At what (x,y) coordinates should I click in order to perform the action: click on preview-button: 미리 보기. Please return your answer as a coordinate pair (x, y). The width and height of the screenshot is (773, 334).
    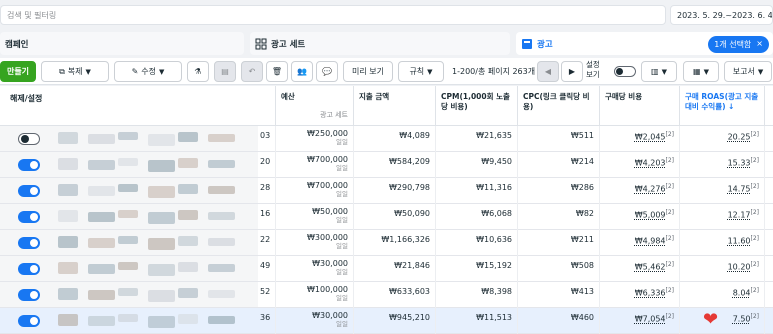
    Looking at the image, I should click on (368, 71).